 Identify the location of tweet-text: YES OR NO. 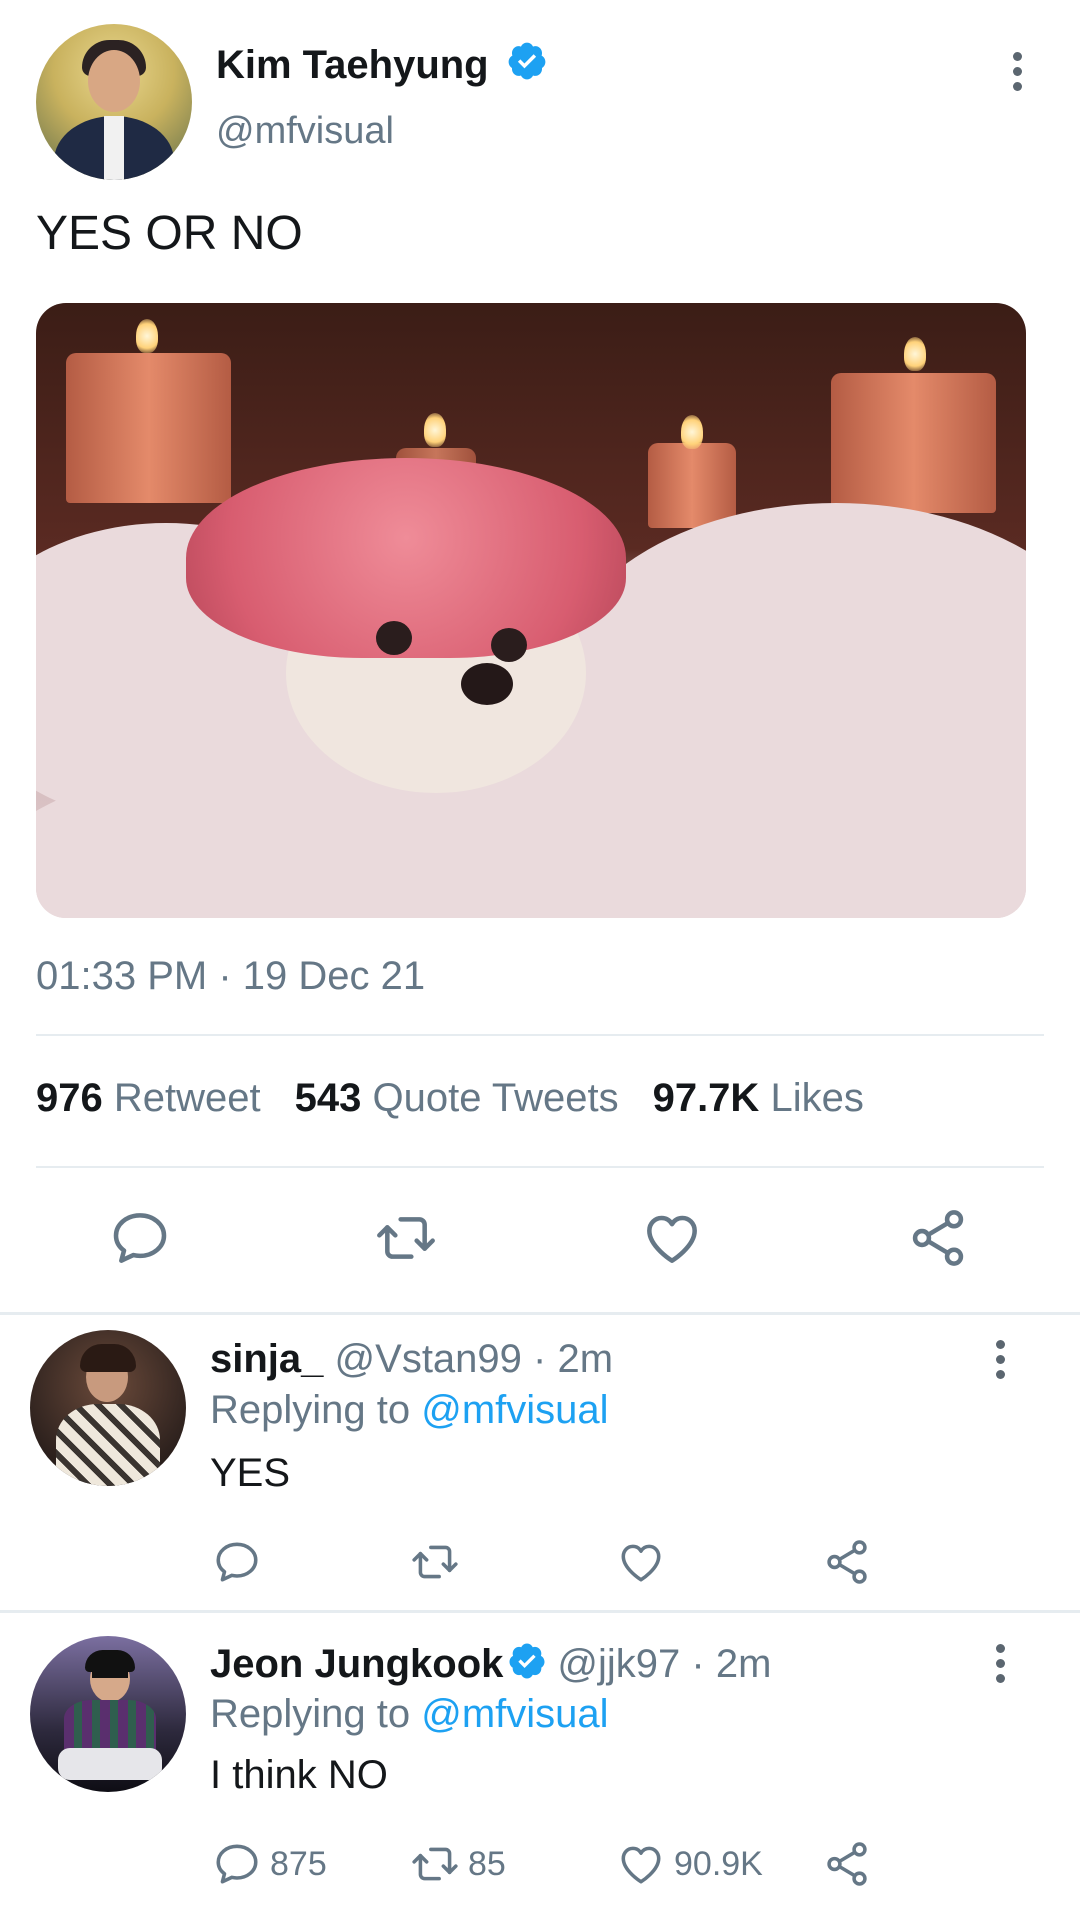
(169, 233).